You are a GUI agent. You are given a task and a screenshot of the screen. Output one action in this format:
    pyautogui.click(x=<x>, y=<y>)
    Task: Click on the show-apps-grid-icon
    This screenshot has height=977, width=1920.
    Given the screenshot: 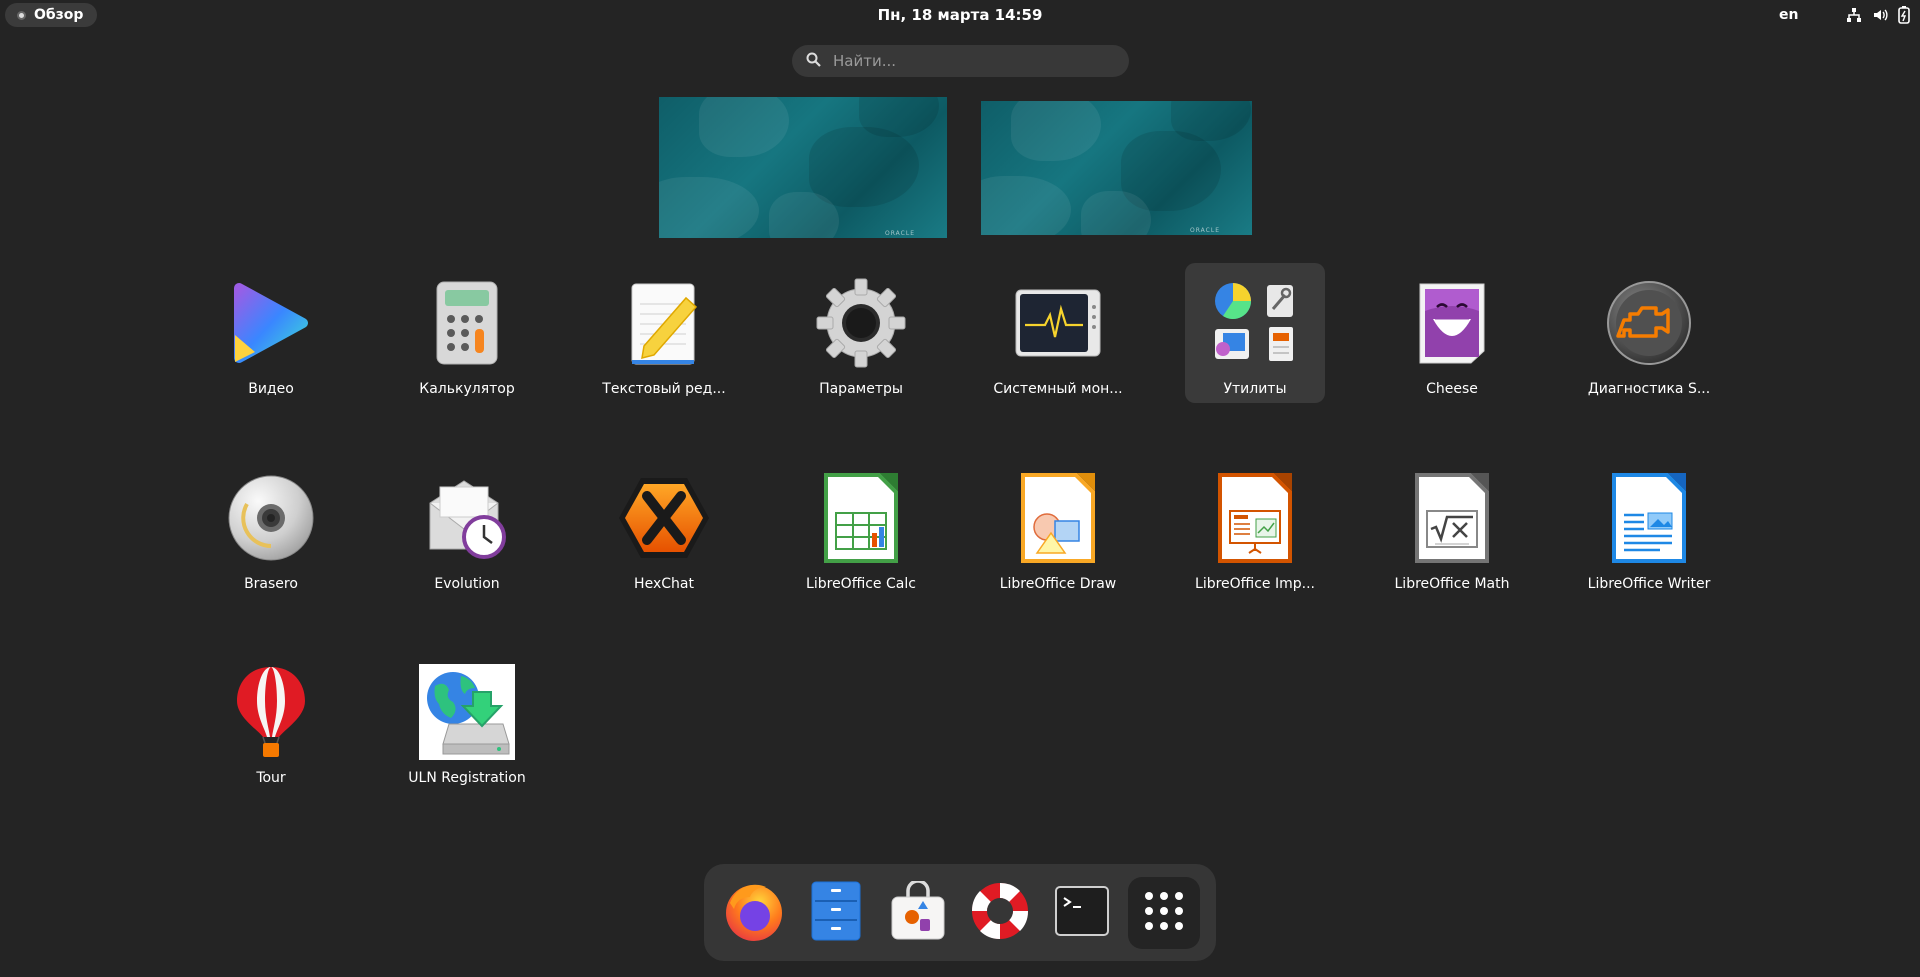 What is the action you would take?
    pyautogui.click(x=1164, y=913)
    